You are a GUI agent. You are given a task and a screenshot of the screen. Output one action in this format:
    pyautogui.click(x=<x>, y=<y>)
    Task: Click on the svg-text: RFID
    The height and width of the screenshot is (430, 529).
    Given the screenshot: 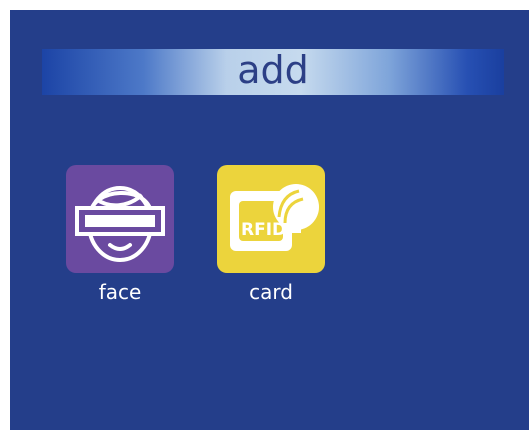 What is the action you would take?
    pyautogui.click(x=263, y=230)
    